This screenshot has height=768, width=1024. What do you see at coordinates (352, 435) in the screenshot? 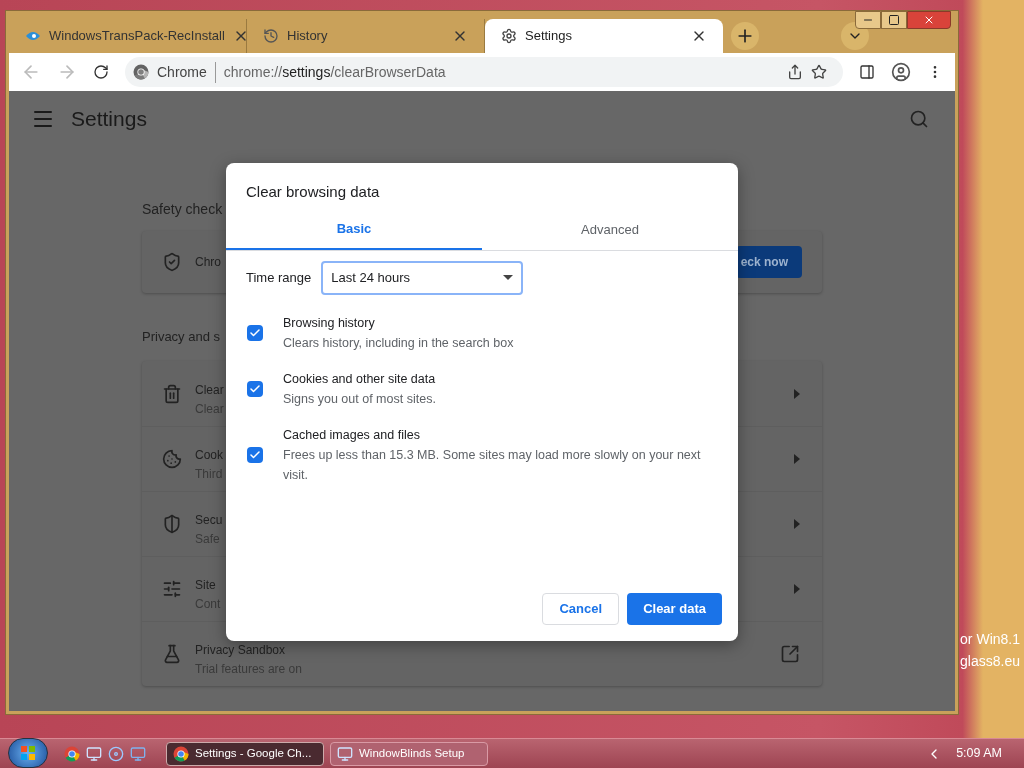
I see `option-title: Cached images and files` at bounding box center [352, 435].